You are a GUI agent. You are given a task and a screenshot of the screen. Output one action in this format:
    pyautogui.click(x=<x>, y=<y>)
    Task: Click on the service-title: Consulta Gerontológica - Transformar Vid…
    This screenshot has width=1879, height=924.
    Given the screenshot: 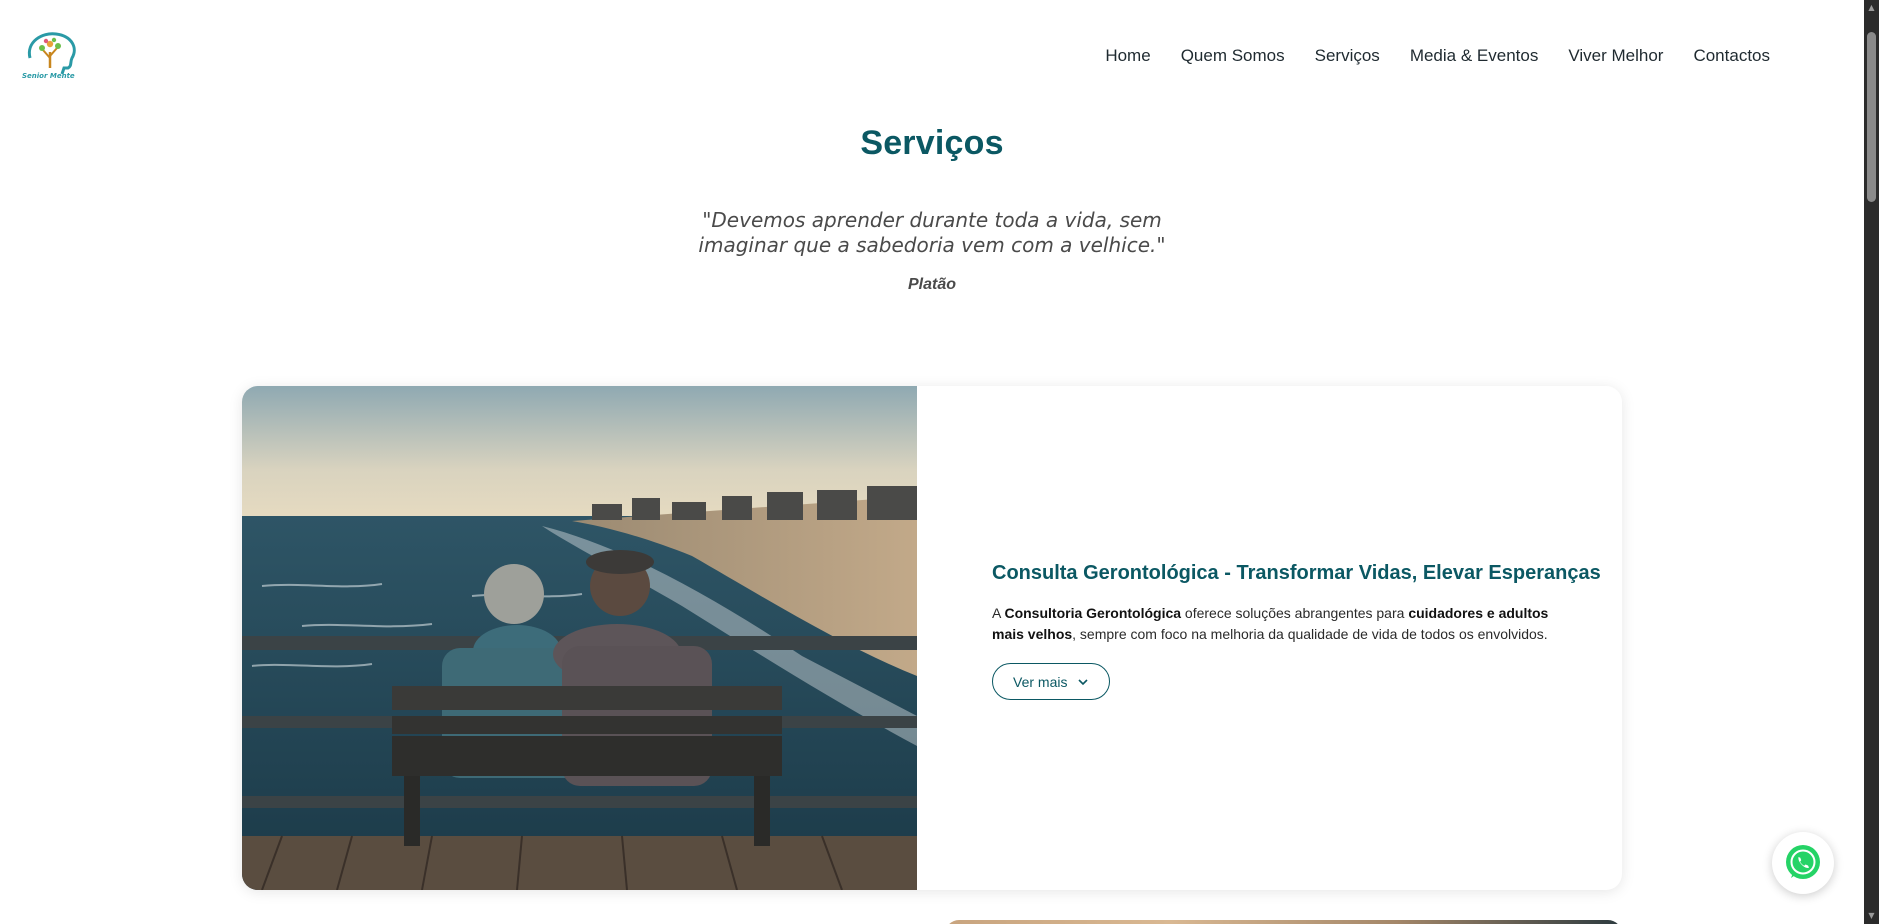 What is the action you would take?
    pyautogui.click(x=1296, y=573)
    